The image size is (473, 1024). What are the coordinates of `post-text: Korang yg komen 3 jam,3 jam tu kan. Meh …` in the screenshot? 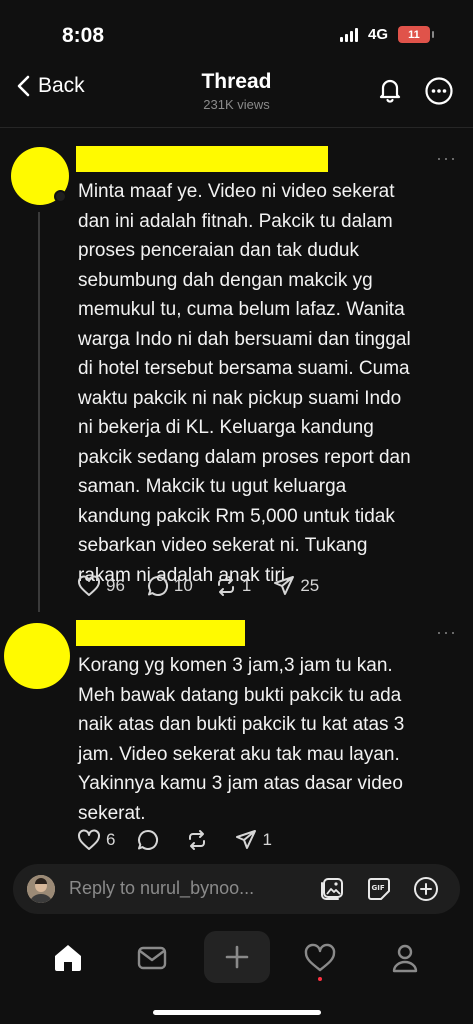 It's located at (241, 739).